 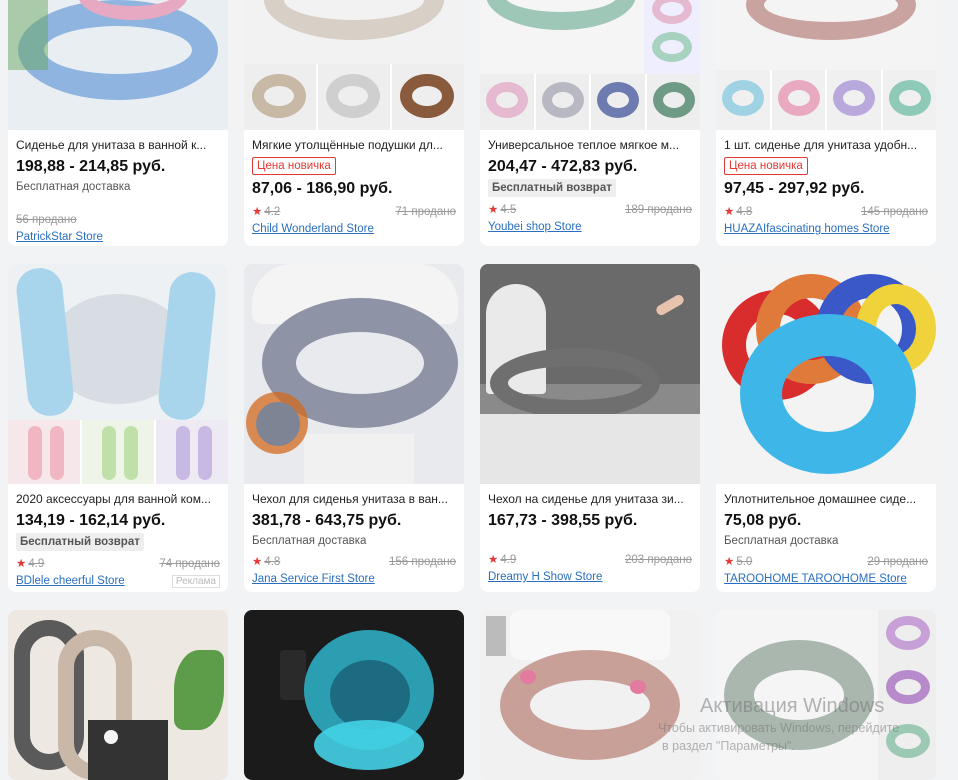 I want to click on rating: ★ 5.0, so click(x=738, y=562).